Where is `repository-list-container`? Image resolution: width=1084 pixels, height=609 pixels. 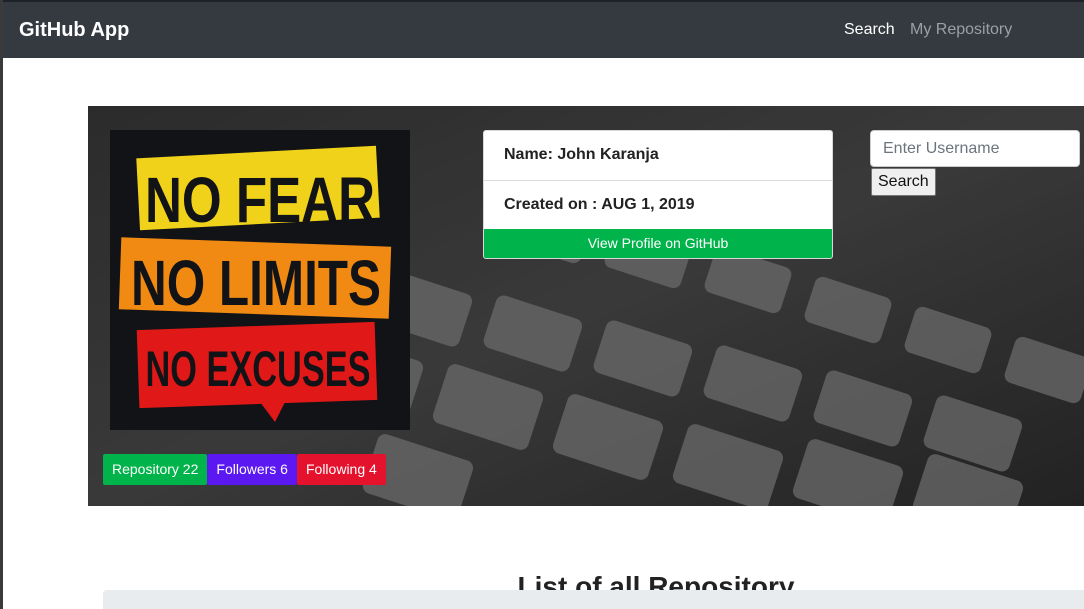
repository-list-container is located at coordinates (593, 599).